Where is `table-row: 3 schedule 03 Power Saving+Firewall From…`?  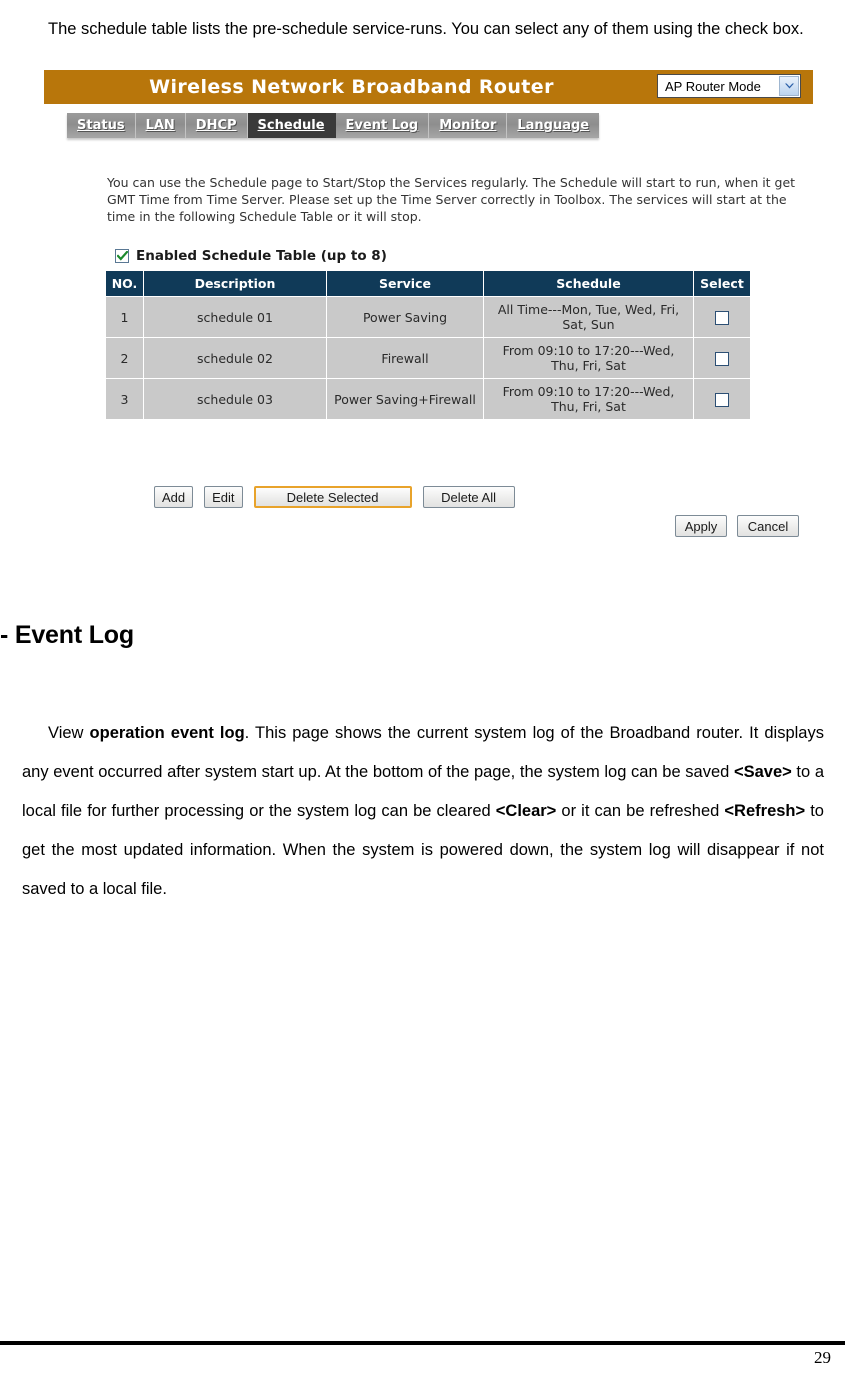 table-row: 3 schedule 03 Power Saving+Firewall From… is located at coordinates (428, 399).